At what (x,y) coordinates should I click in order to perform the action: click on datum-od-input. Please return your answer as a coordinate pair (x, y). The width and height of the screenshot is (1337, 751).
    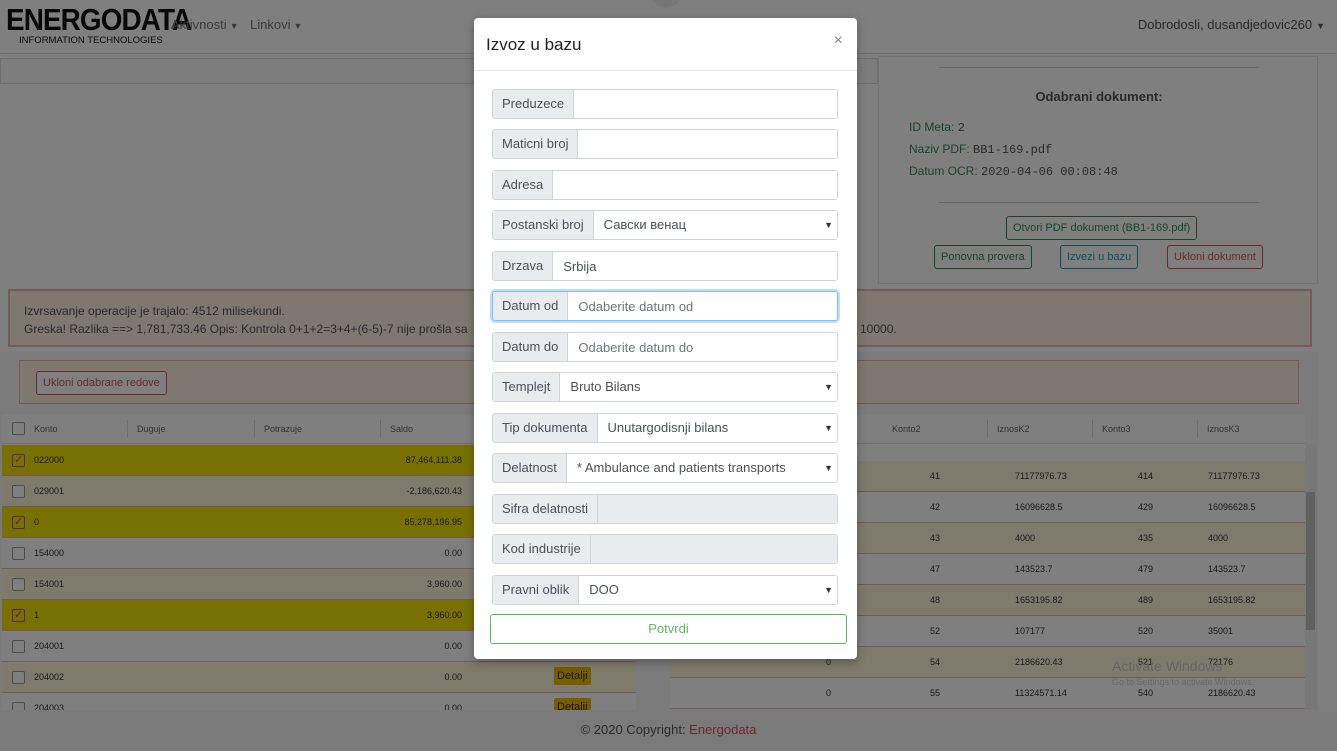
    Looking at the image, I should click on (702, 306).